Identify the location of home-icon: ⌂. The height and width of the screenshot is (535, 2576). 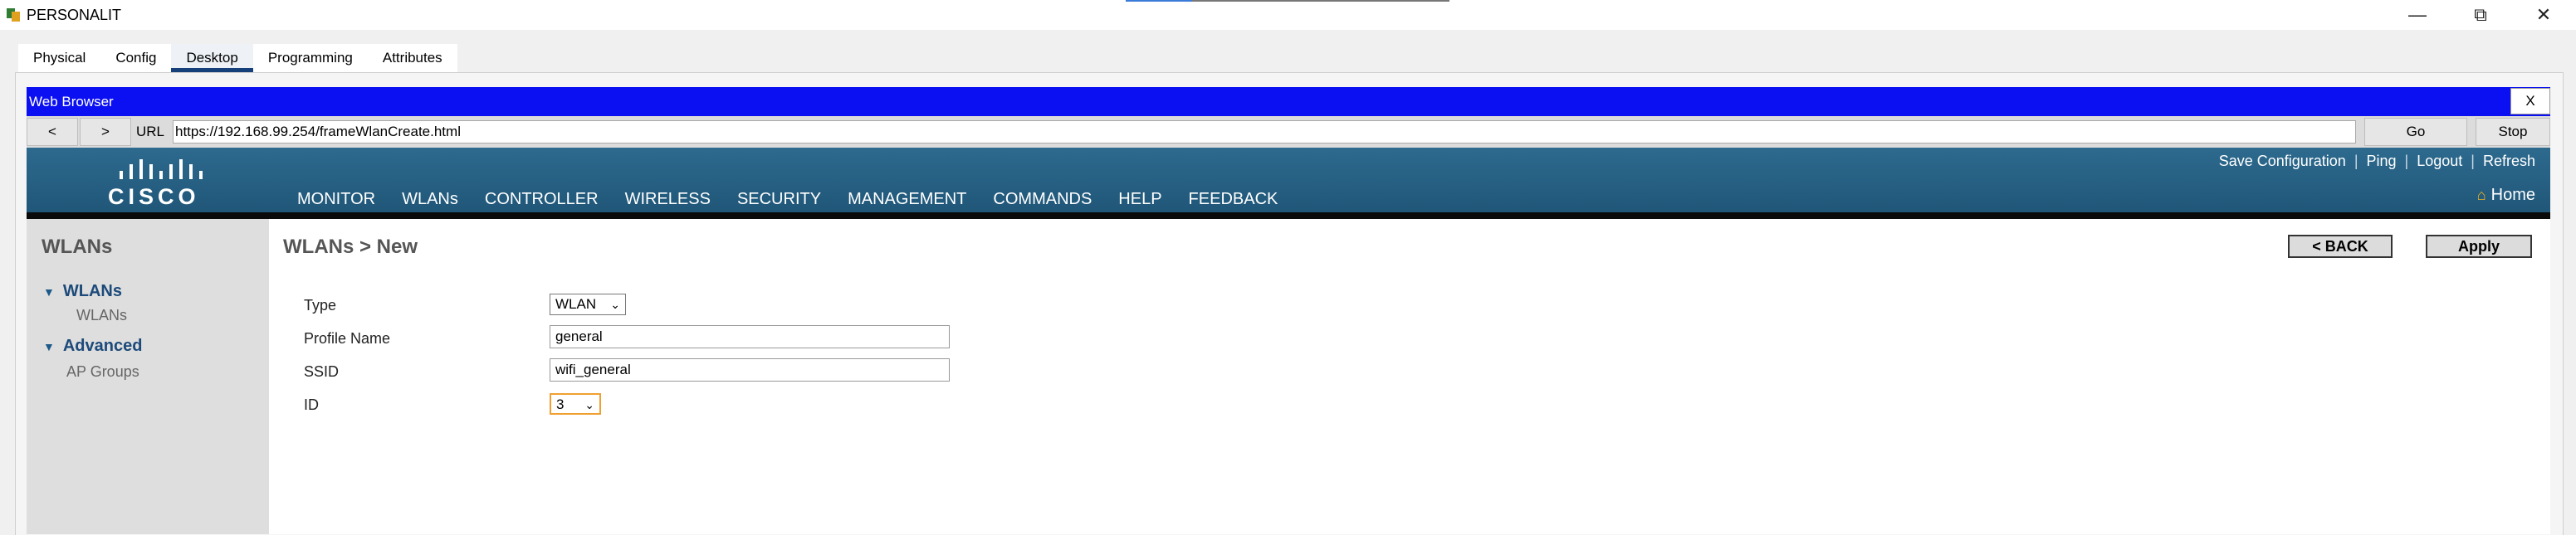
(2481, 195).